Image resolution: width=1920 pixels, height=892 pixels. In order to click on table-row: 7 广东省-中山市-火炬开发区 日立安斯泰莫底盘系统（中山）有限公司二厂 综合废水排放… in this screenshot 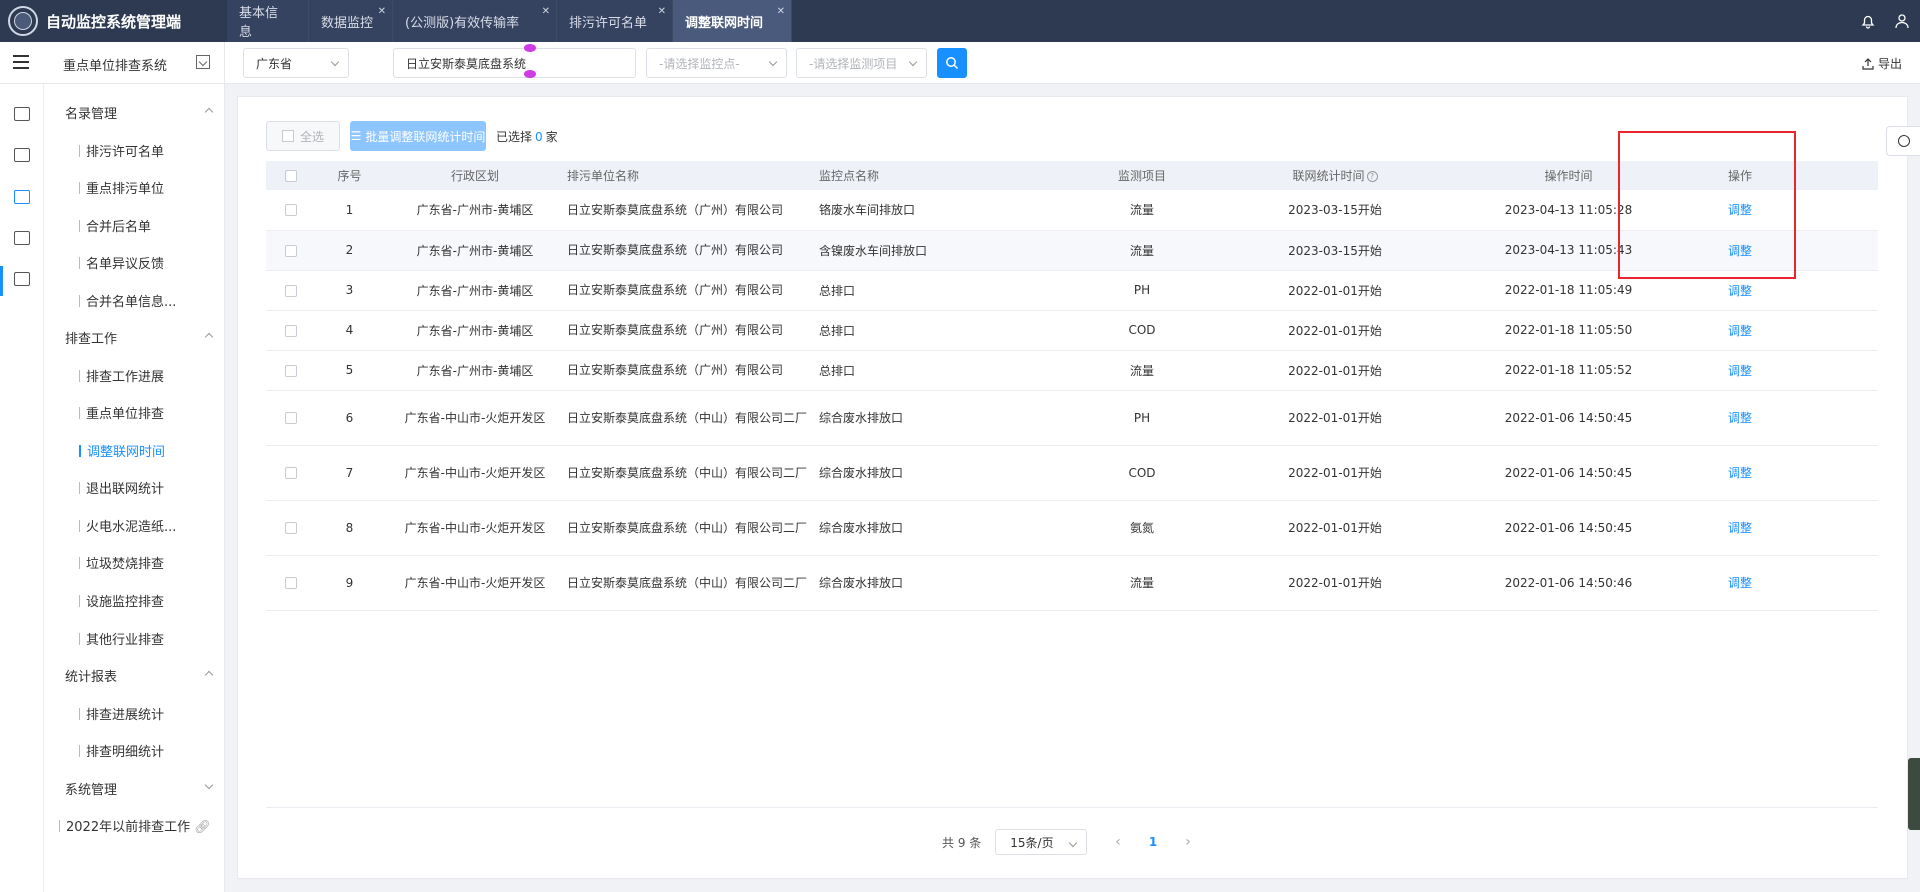, I will do `click(1072, 473)`.